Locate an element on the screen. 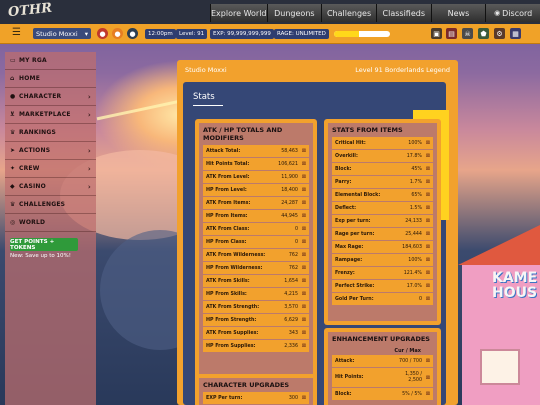 This screenshot has height=405, width=540. card-title: STATS FROM ITEMS is located at coordinates (367, 130).